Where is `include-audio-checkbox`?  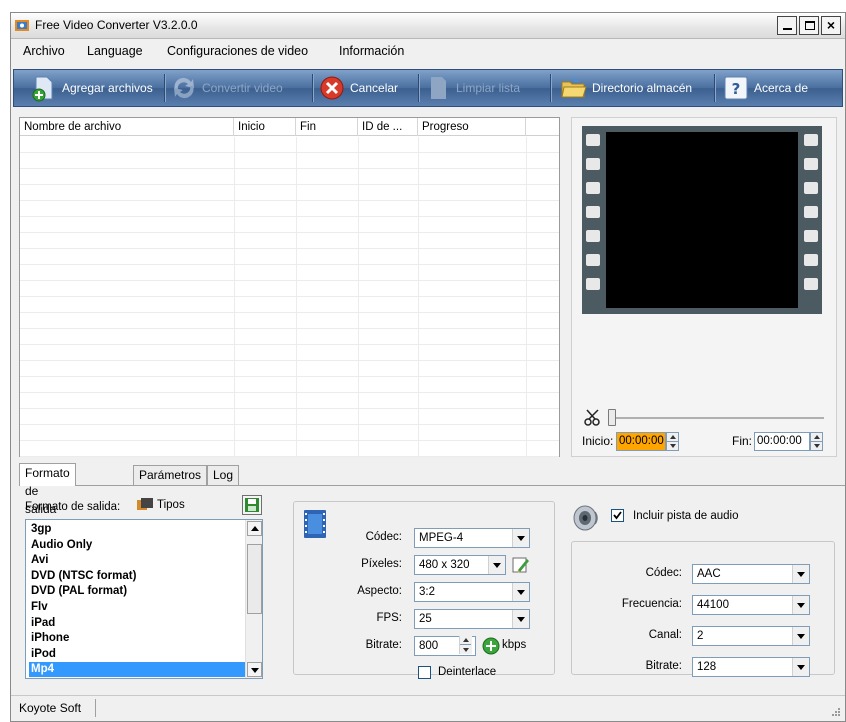
include-audio-checkbox is located at coordinates (617, 515).